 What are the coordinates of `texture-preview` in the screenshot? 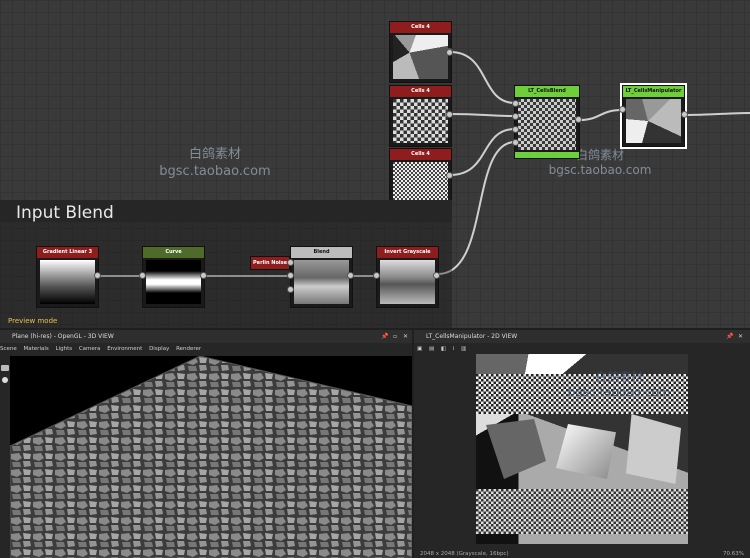 It's located at (582, 449).